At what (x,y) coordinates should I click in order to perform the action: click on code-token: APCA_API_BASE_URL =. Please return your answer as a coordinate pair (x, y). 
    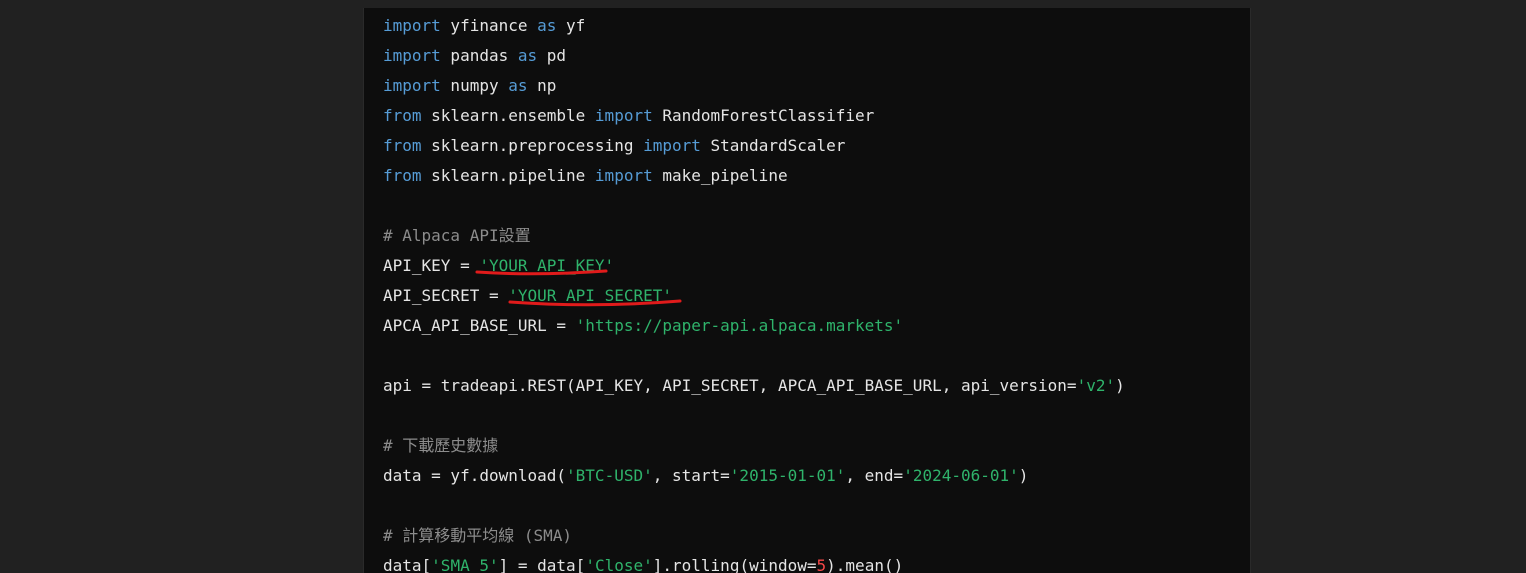
    Looking at the image, I should click on (479, 325).